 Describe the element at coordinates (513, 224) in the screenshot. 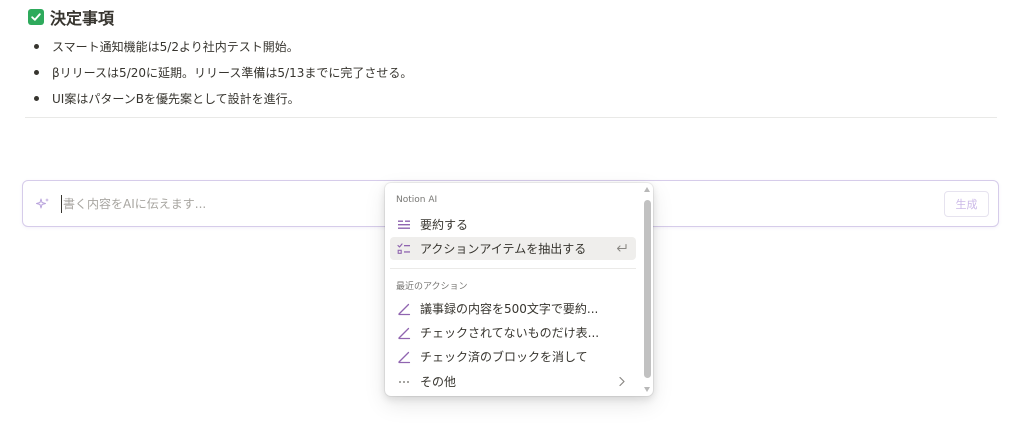

I see `menu-item-summarize: 要約する` at that location.